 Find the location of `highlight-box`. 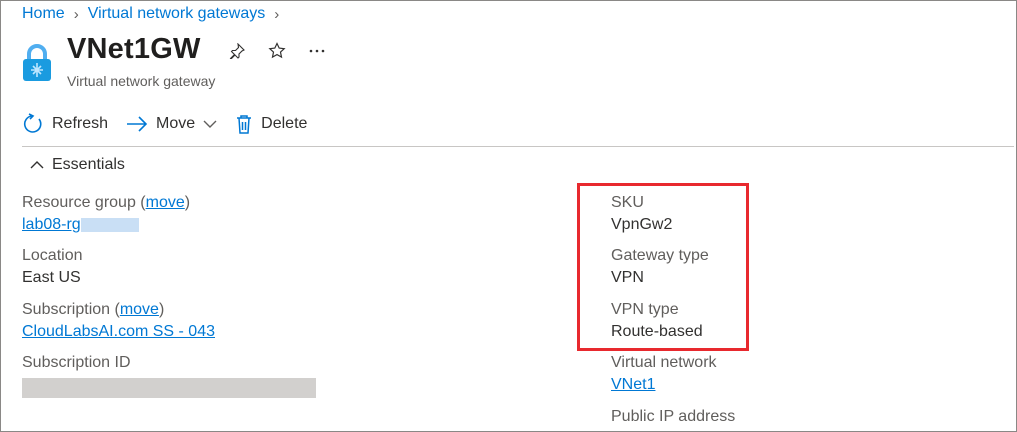

highlight-box is located at coordinates (663, 267).